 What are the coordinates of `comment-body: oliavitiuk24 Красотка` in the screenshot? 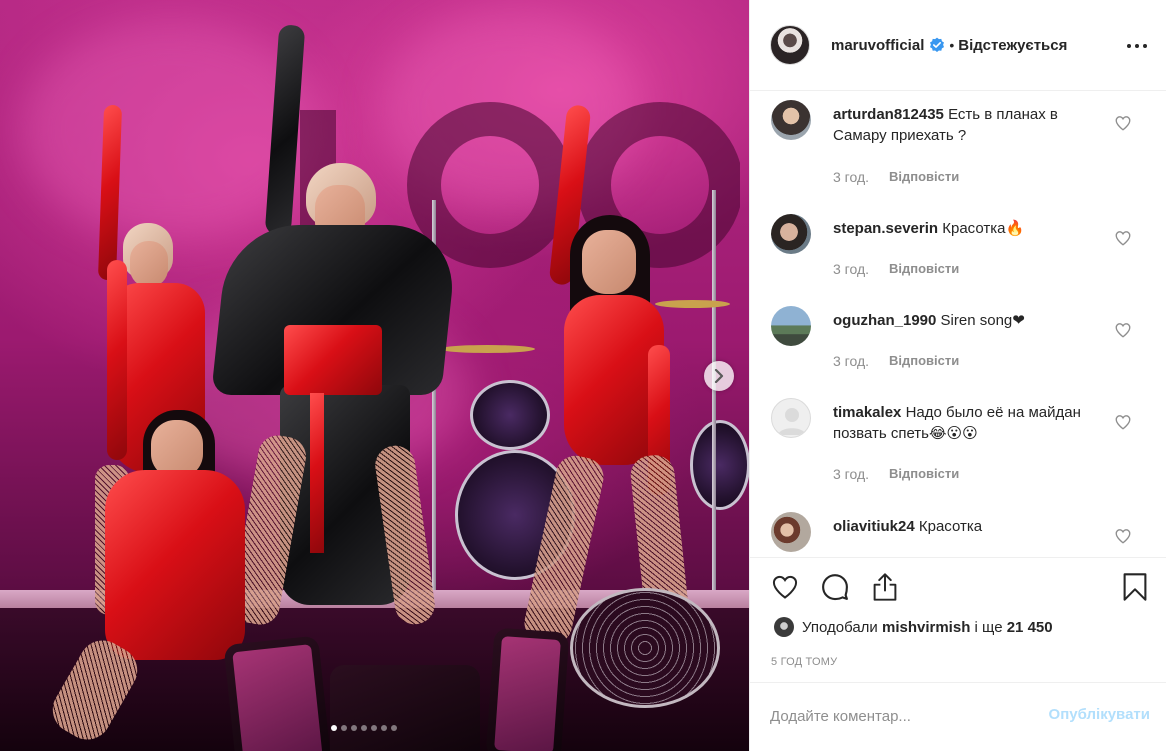 It's located at (973, 526).